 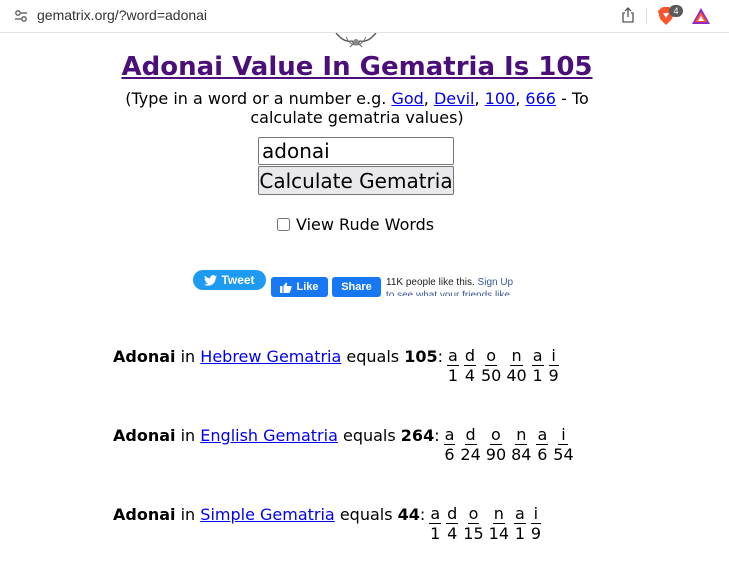 What do you see at coordinates (496, 454) in the screenshot?
I see `letter-value: 90` at bounding box center [496, 454].